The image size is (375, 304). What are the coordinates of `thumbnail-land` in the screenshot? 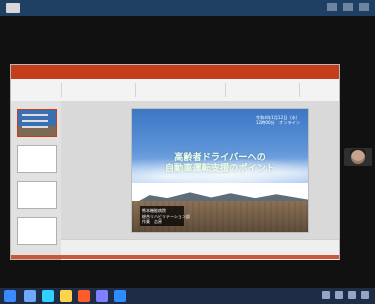 It's located at (37, 130).